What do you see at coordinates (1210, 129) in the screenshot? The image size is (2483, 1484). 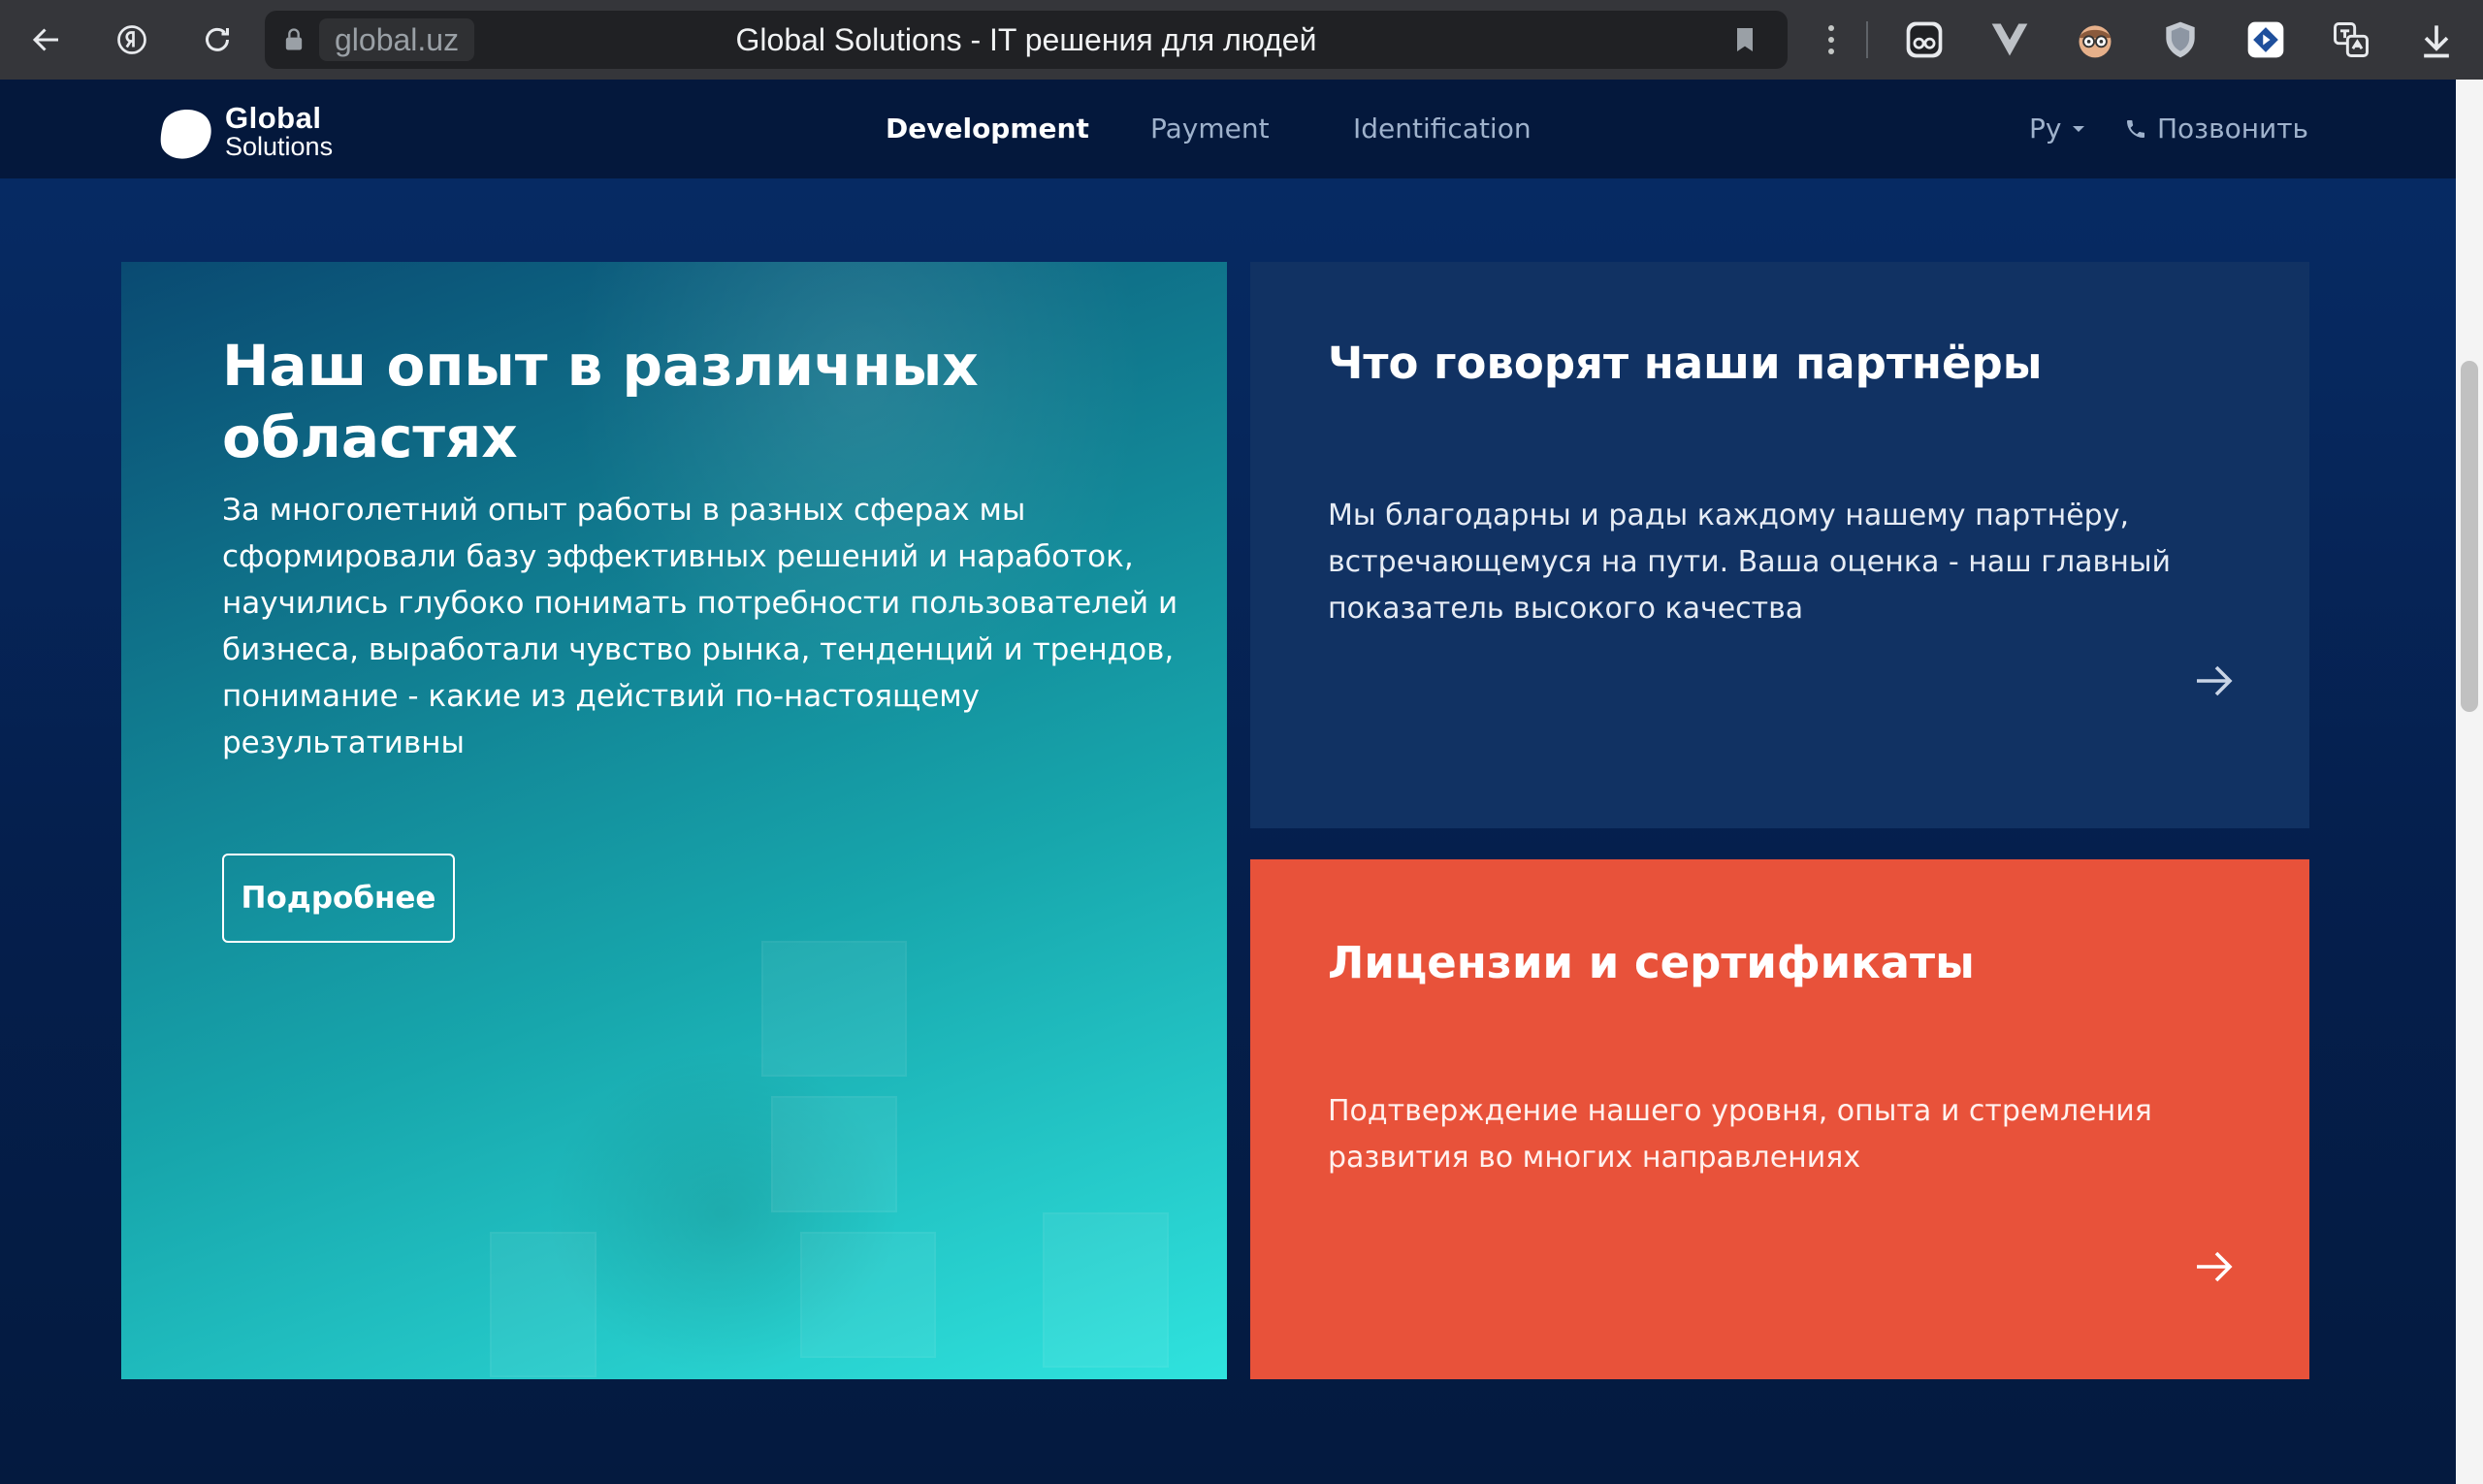 I see `nav-payment: Payment` at bounding box center [1210, 129].